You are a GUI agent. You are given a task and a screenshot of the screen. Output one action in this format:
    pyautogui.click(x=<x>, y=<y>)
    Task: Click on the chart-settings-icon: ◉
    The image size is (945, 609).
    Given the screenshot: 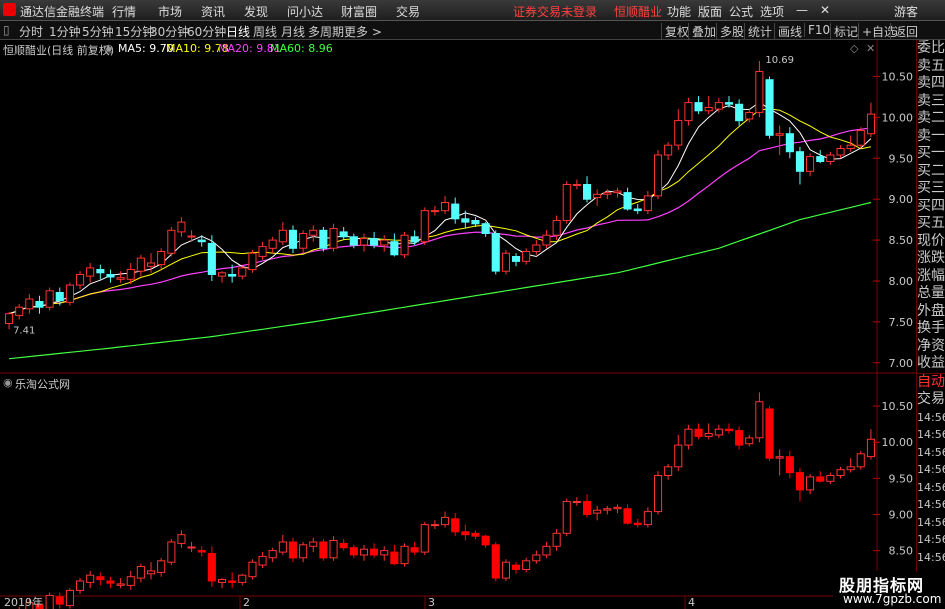 What is the action you would take?
    pyautogui.click(x=109, y=48)
    